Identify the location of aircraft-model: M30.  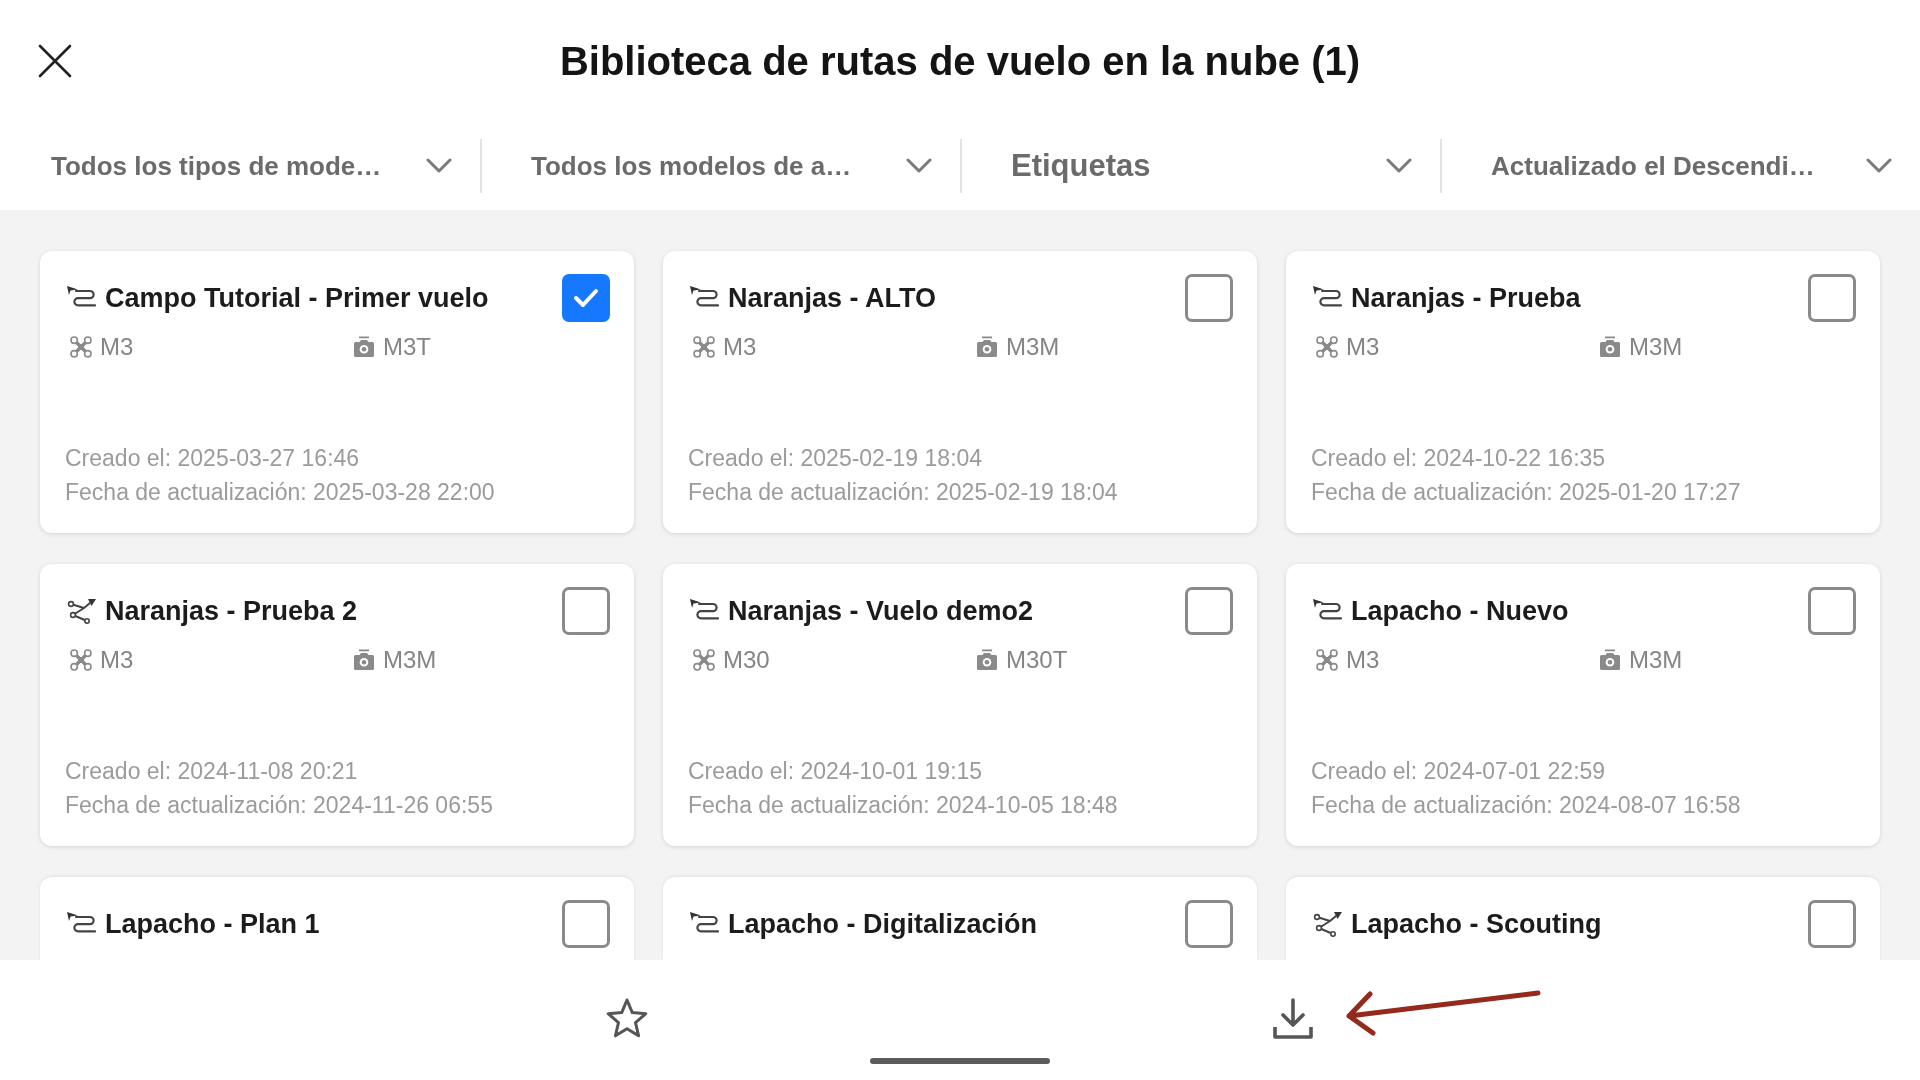
(746, 660).